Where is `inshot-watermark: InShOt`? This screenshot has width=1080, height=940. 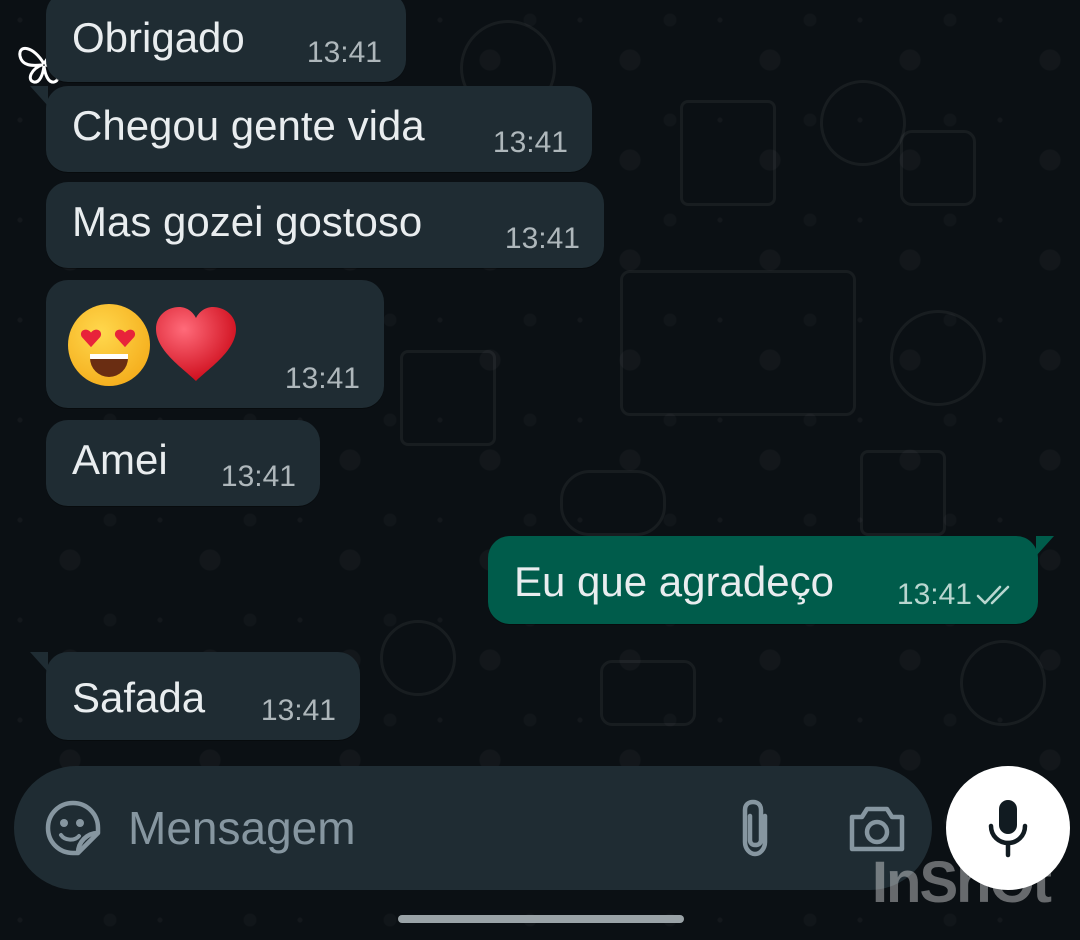
inshot-watermark: InShOt is located at coordinates (961, 882).